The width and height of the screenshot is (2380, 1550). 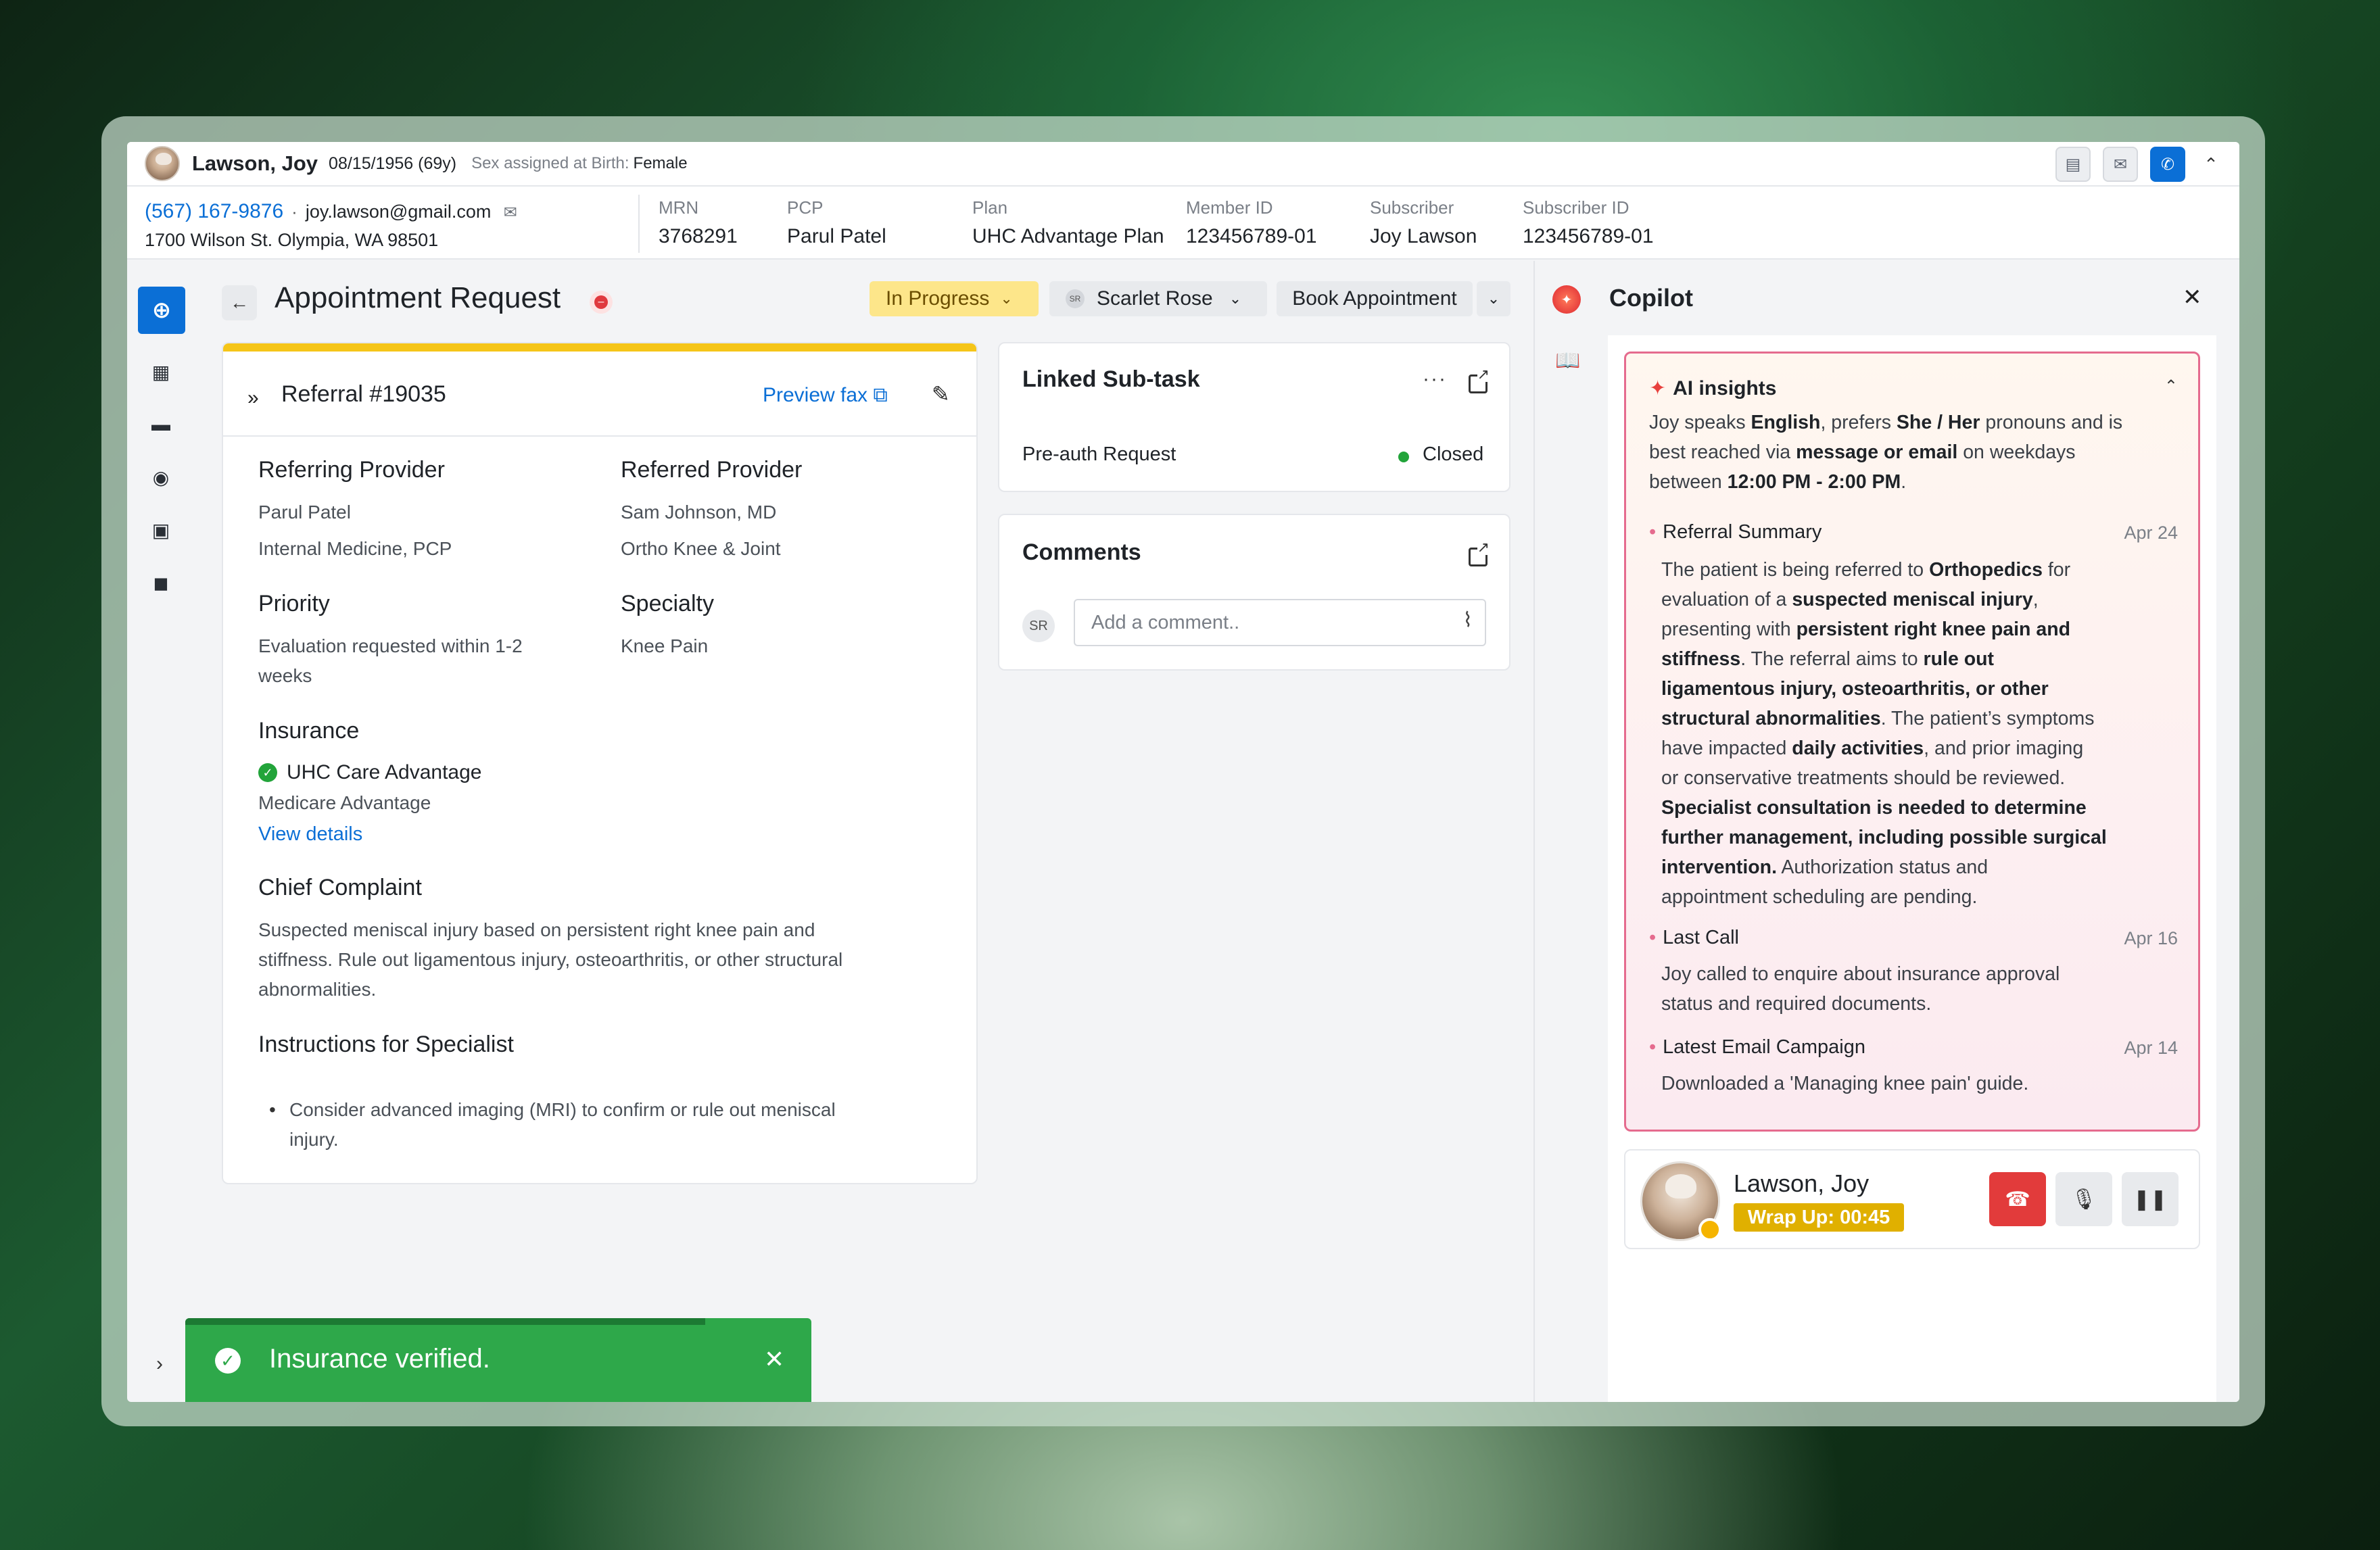 What do you see at coordinates (255, 163) in the screenshot?
I see `patient-name: Lawson, Joy` at bounding box center [255, 163].